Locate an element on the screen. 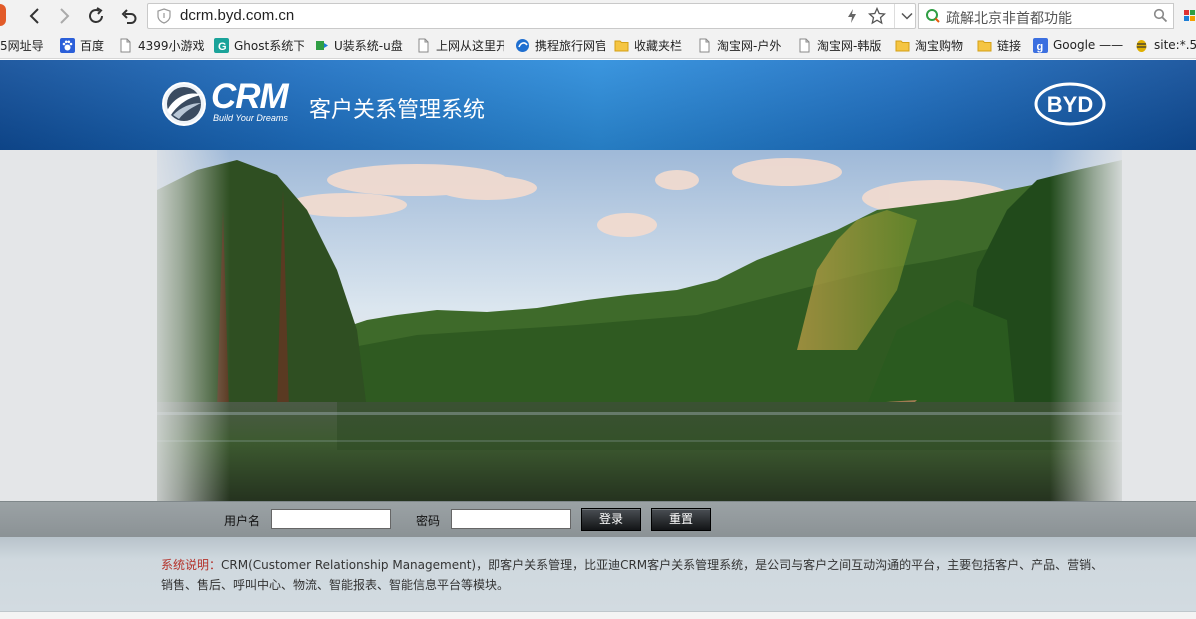  crm-header: CRM Build Your Dreams 客户关系管理系统 BYD is located at coordinates (598, 105).